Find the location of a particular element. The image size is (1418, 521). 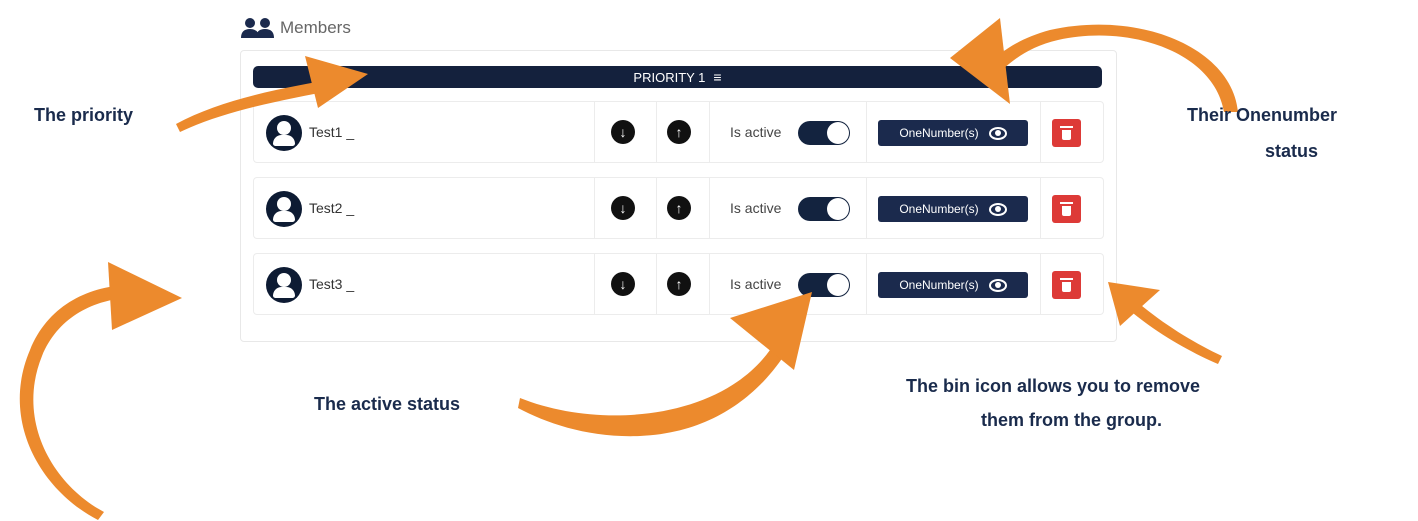

loop-arrowhead is located at coordinates (145, 296).